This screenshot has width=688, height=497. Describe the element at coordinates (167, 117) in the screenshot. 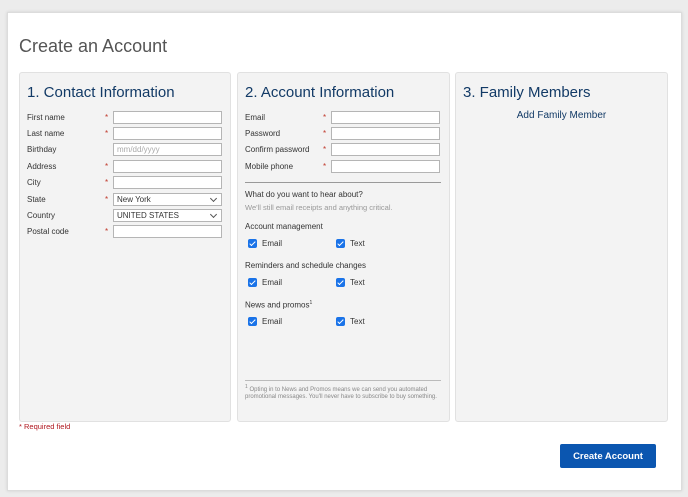

I see `first-name-field` at that location.